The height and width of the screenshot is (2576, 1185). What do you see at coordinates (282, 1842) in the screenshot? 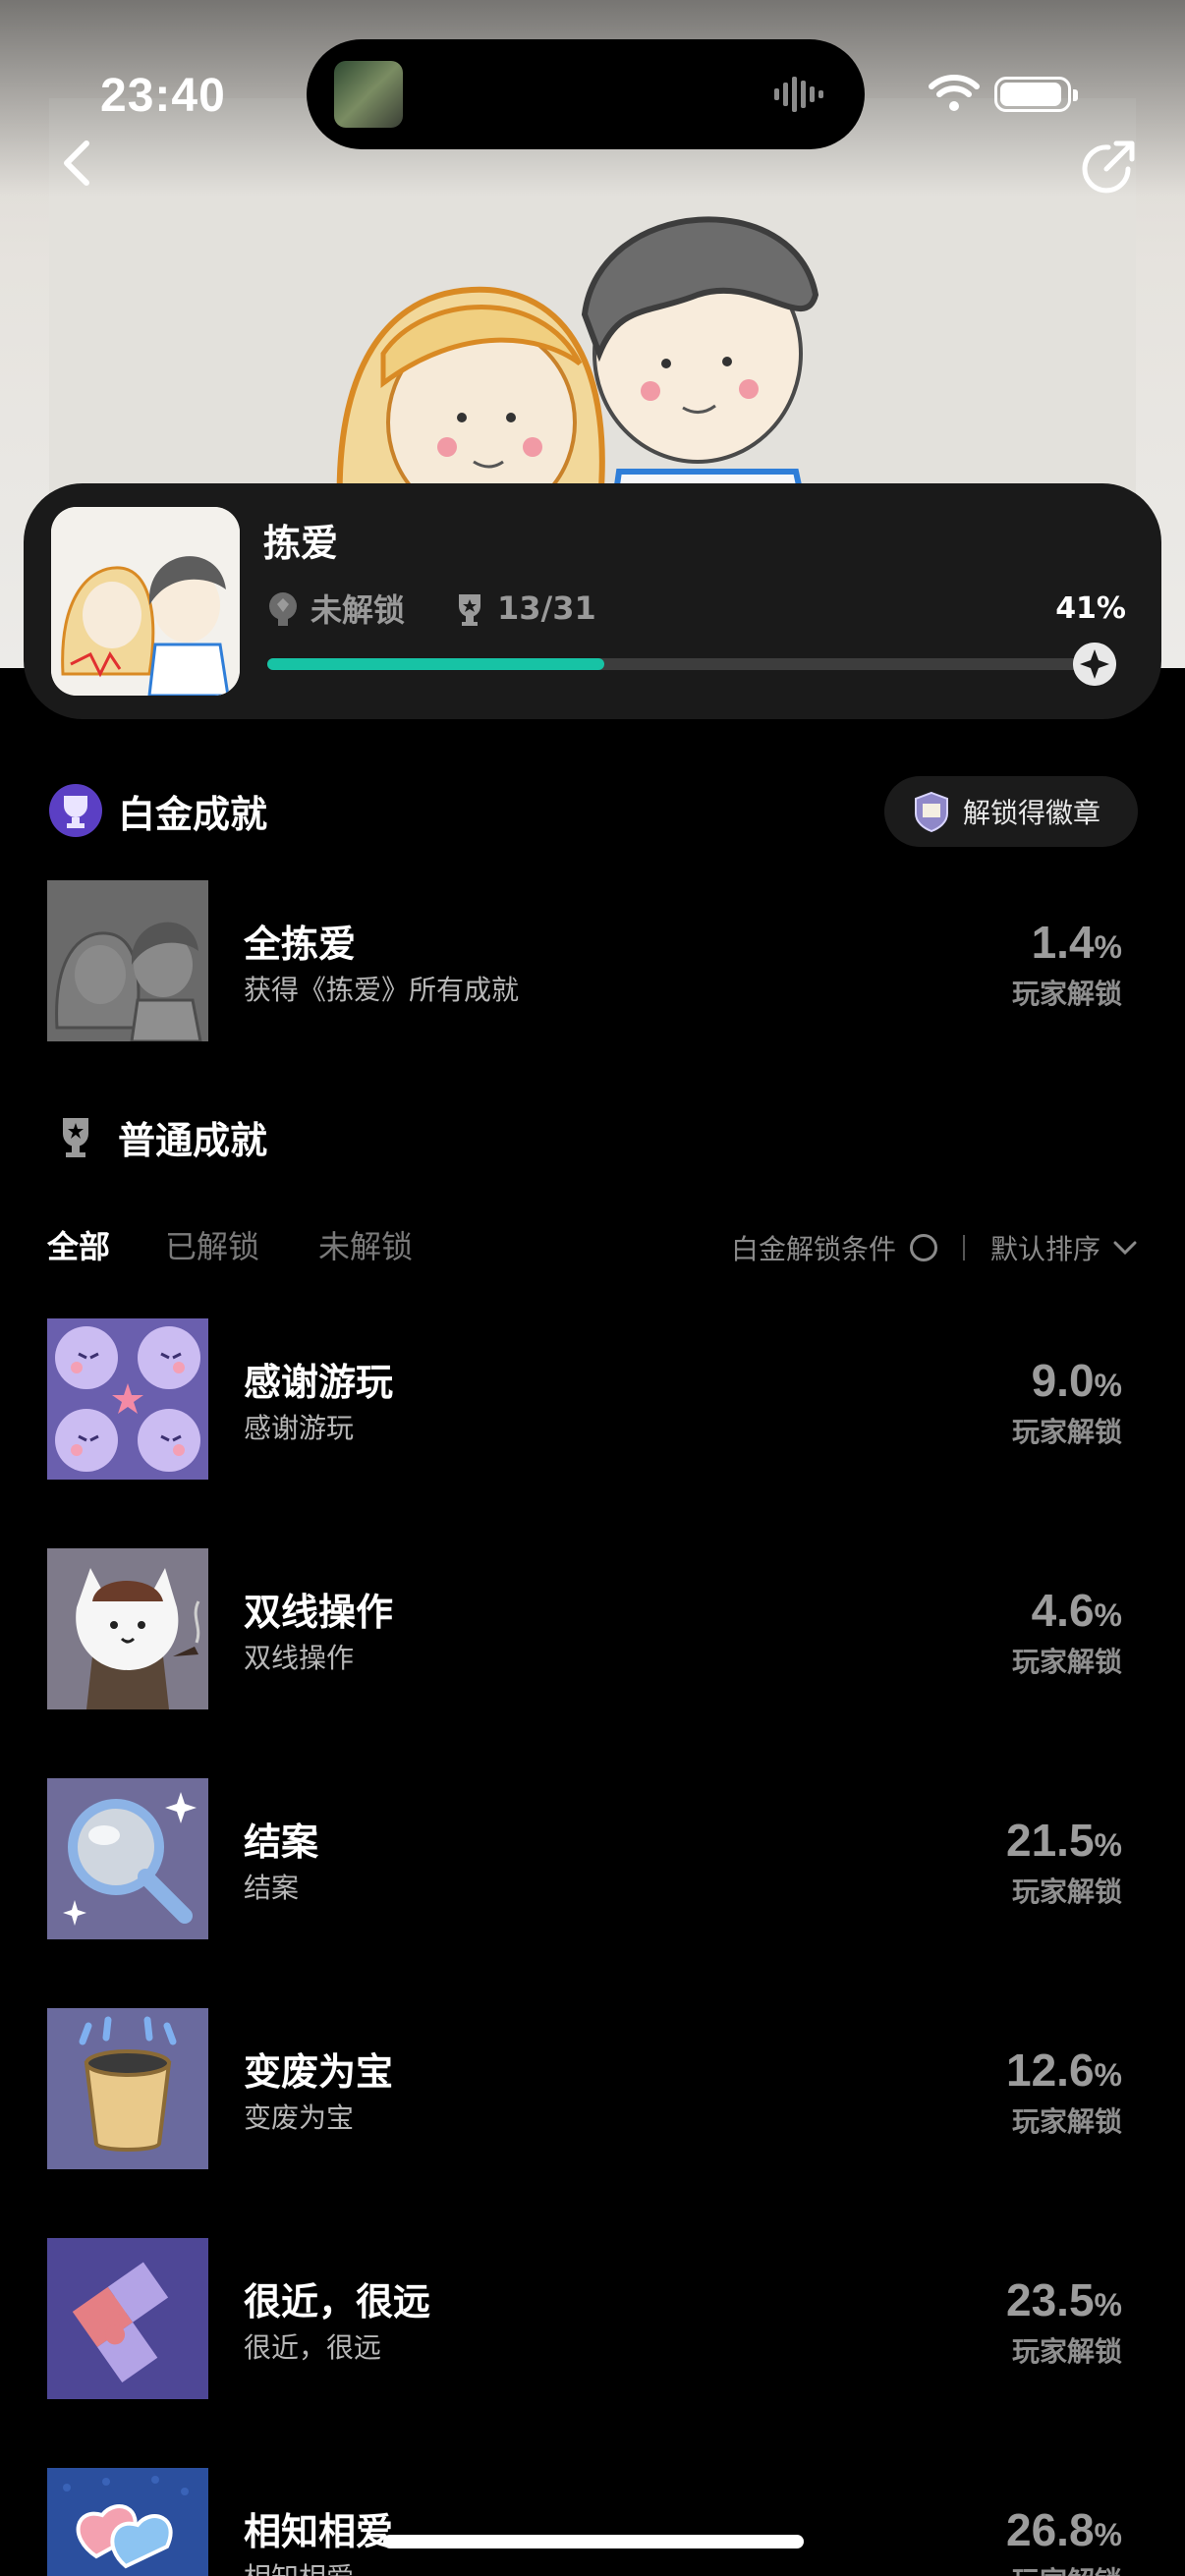
I see `achievement-title: 结案` at bounding box center [282, 1842].